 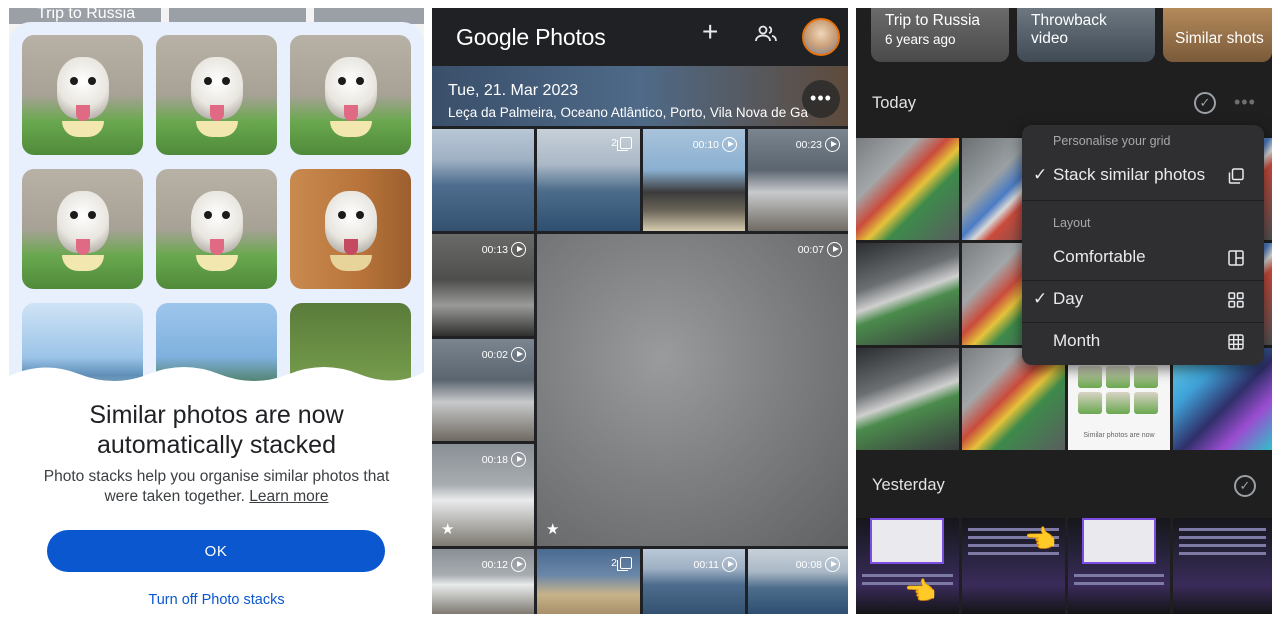 What do you see at coordinates (1050, 38) in the screenshot?
I see `memory-chip-subtitle: video` at bounding box center [1050, 38].